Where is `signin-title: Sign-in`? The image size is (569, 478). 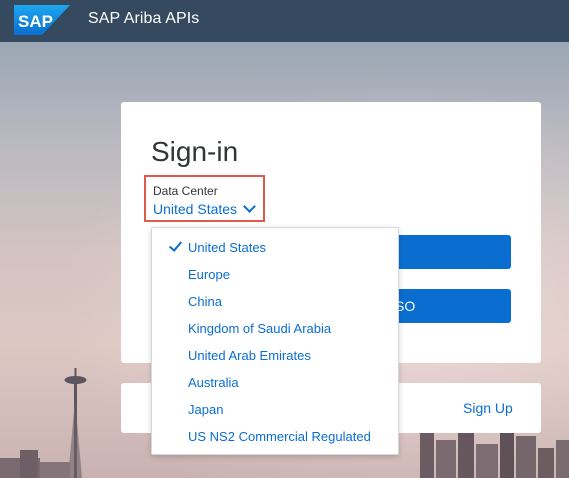
signin-title: Sign-in is located at coordinates (195, 151).